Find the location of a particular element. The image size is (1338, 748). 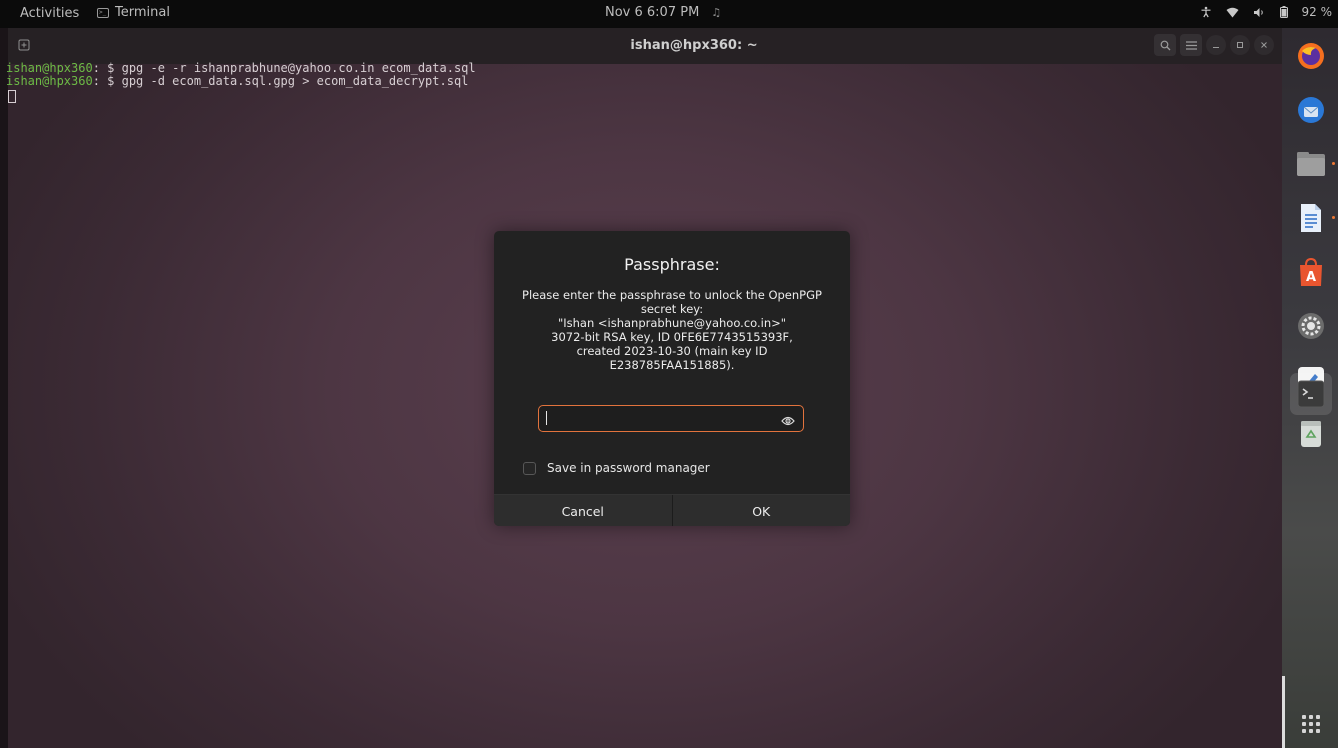

terminal-header-bar: ishan@hpx360: ~ is located at coordinates (645, 46).